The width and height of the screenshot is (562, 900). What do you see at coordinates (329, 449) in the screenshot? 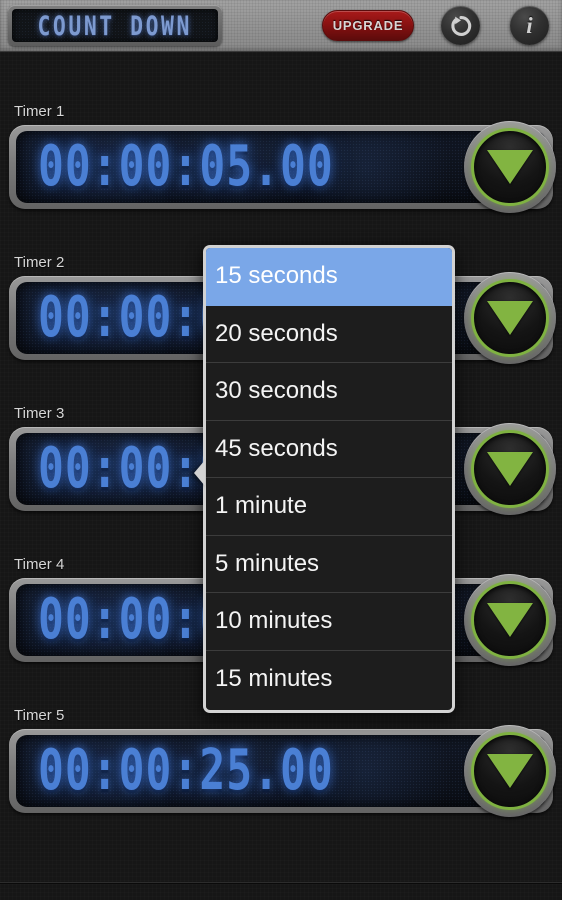
I see `dropdown-item-45-seconds: 45 seconds` at bounding box center [329, 449].